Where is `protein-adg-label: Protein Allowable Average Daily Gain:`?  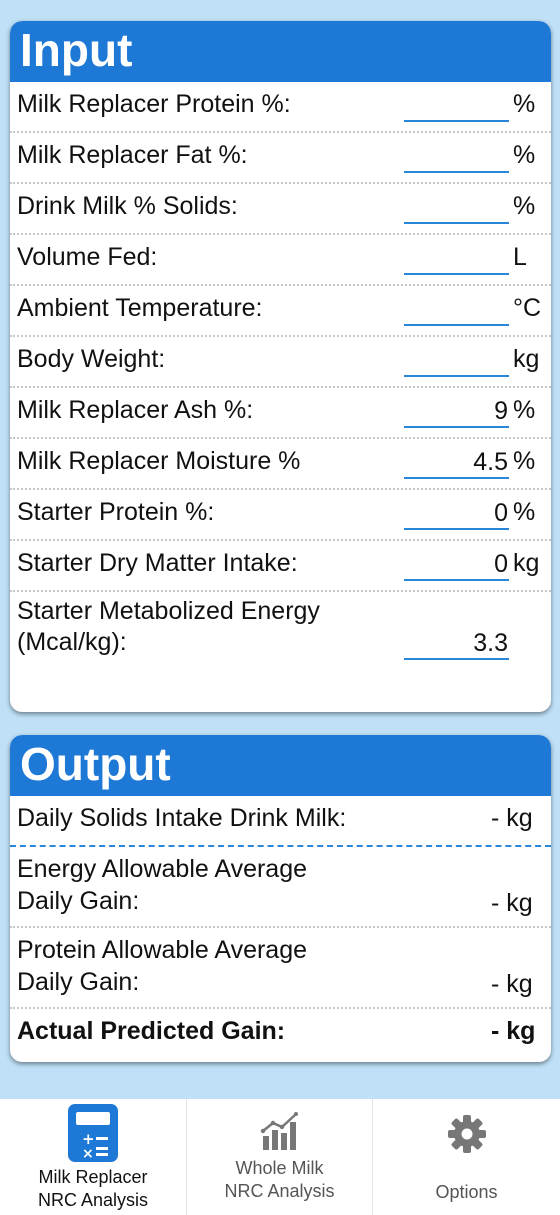
protein-adg-label: Protein Allowable Average Daily Gain: is located at coordinates (162, 966).